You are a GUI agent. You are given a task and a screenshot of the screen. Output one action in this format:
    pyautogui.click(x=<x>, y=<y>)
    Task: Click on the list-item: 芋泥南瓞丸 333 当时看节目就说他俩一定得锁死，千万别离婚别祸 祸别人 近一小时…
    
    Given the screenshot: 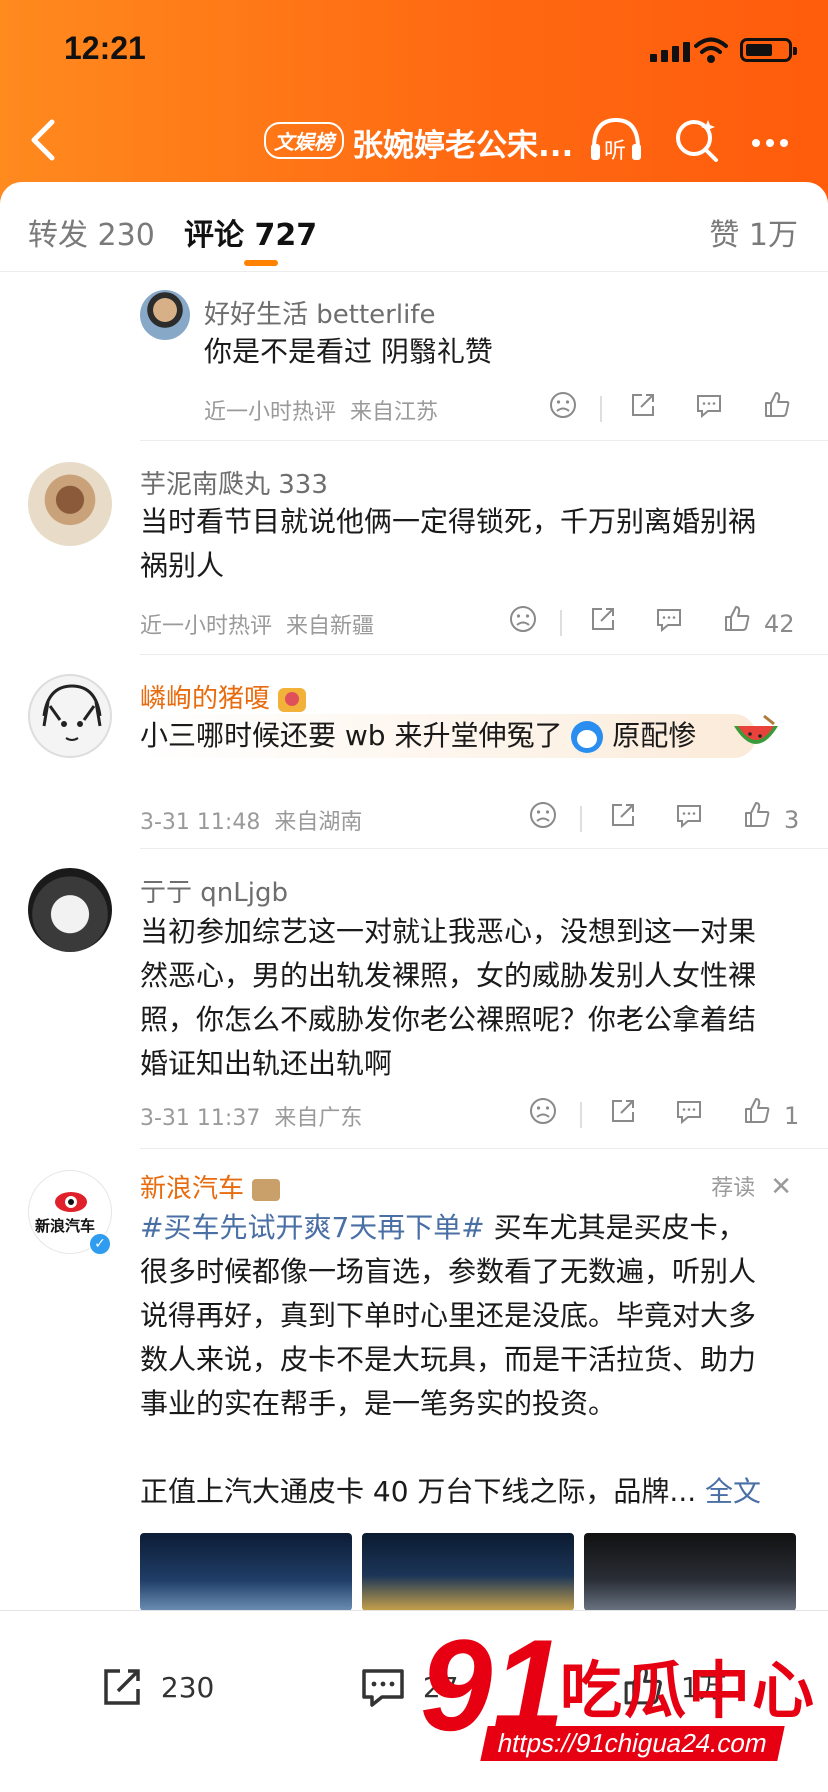 What is the action you would take?
    pyautogui.click(x=414, y=547)
    